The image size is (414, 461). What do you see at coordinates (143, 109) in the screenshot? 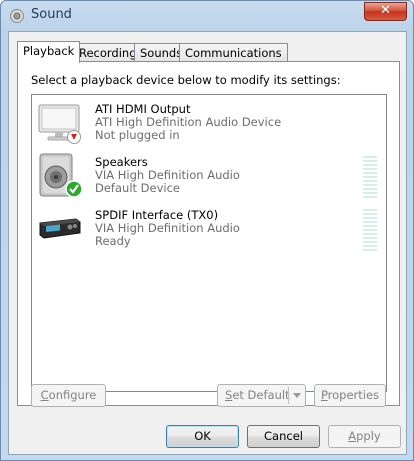
I see `device-name: ATI HDMI Output` at bounding box center [143, 109].